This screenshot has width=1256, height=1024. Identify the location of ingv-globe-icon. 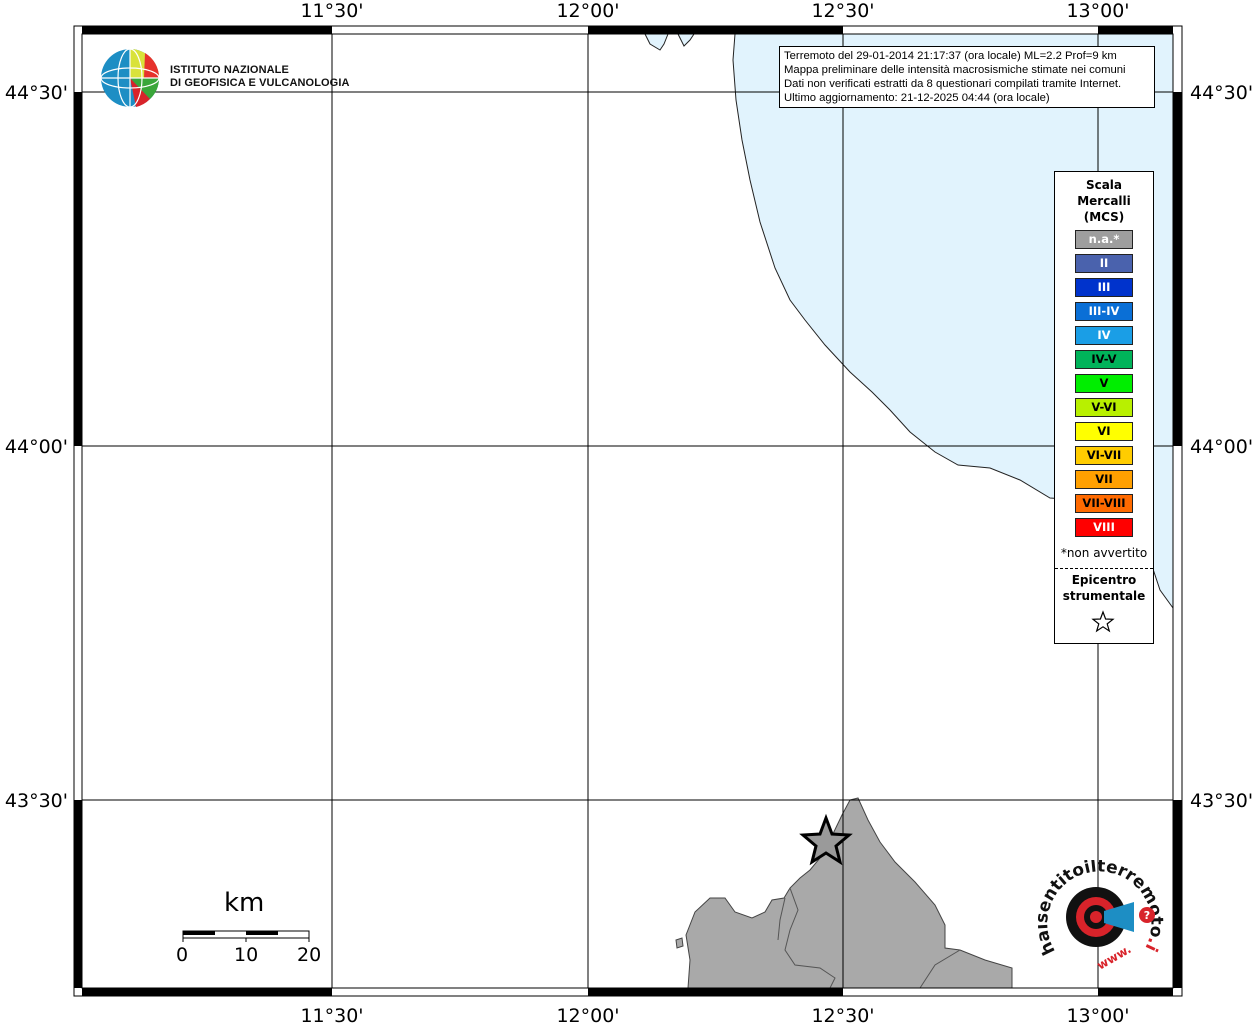
(130, 78).